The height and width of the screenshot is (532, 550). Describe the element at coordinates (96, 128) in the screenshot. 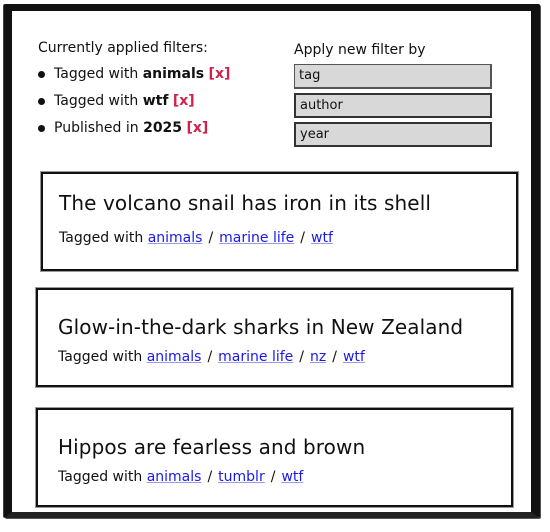

I see `filter-prefix: Published in` at that location.